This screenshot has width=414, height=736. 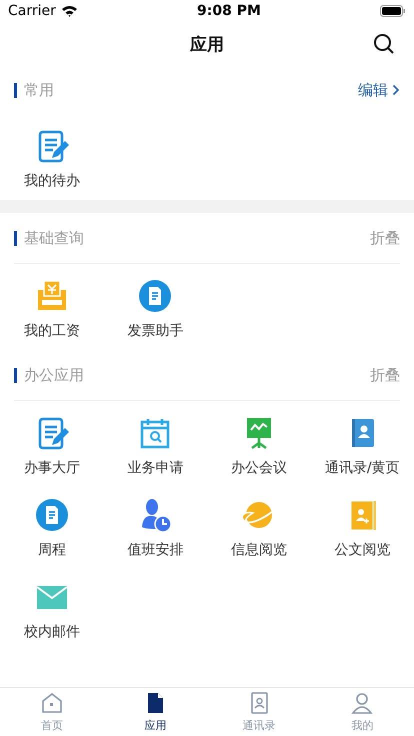 I want to click on app-shortcut: 我的待办, so click(x=52, y=159).